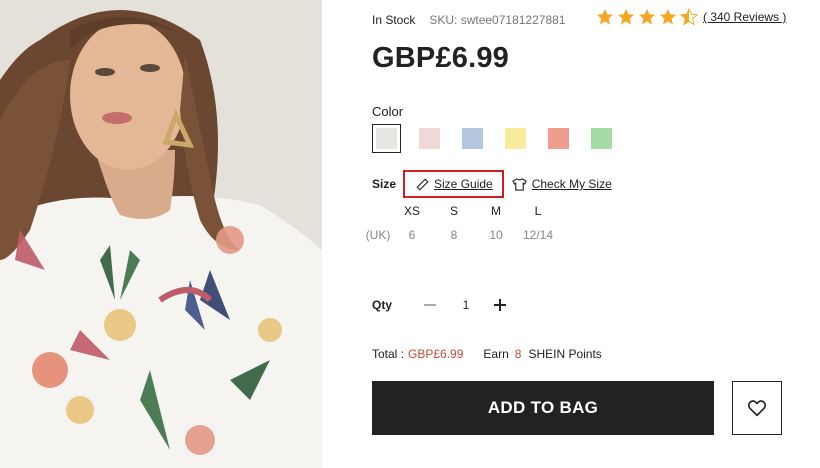 The width and height of the screenshot is (820, 468). Describe the element at coordinates (382, 305) in the screenshot. I see `qty-label: Qty` at that location.